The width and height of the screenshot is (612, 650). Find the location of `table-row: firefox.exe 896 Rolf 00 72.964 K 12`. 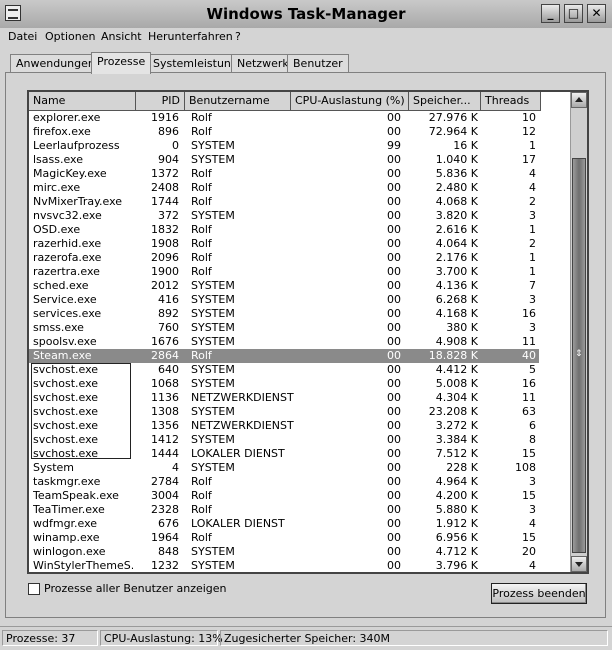

table-row: firefox.exe 896 Rolf 00 72.964 K 12 is located at coordinates (284, 132).